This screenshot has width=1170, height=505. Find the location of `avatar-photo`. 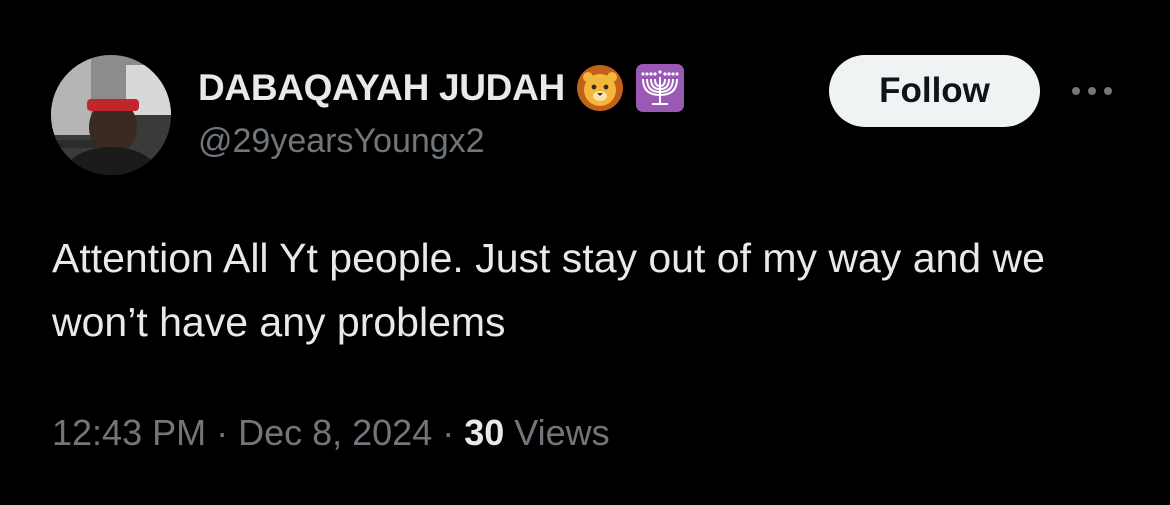

avatar-photo is located at coordinates (111, 115).